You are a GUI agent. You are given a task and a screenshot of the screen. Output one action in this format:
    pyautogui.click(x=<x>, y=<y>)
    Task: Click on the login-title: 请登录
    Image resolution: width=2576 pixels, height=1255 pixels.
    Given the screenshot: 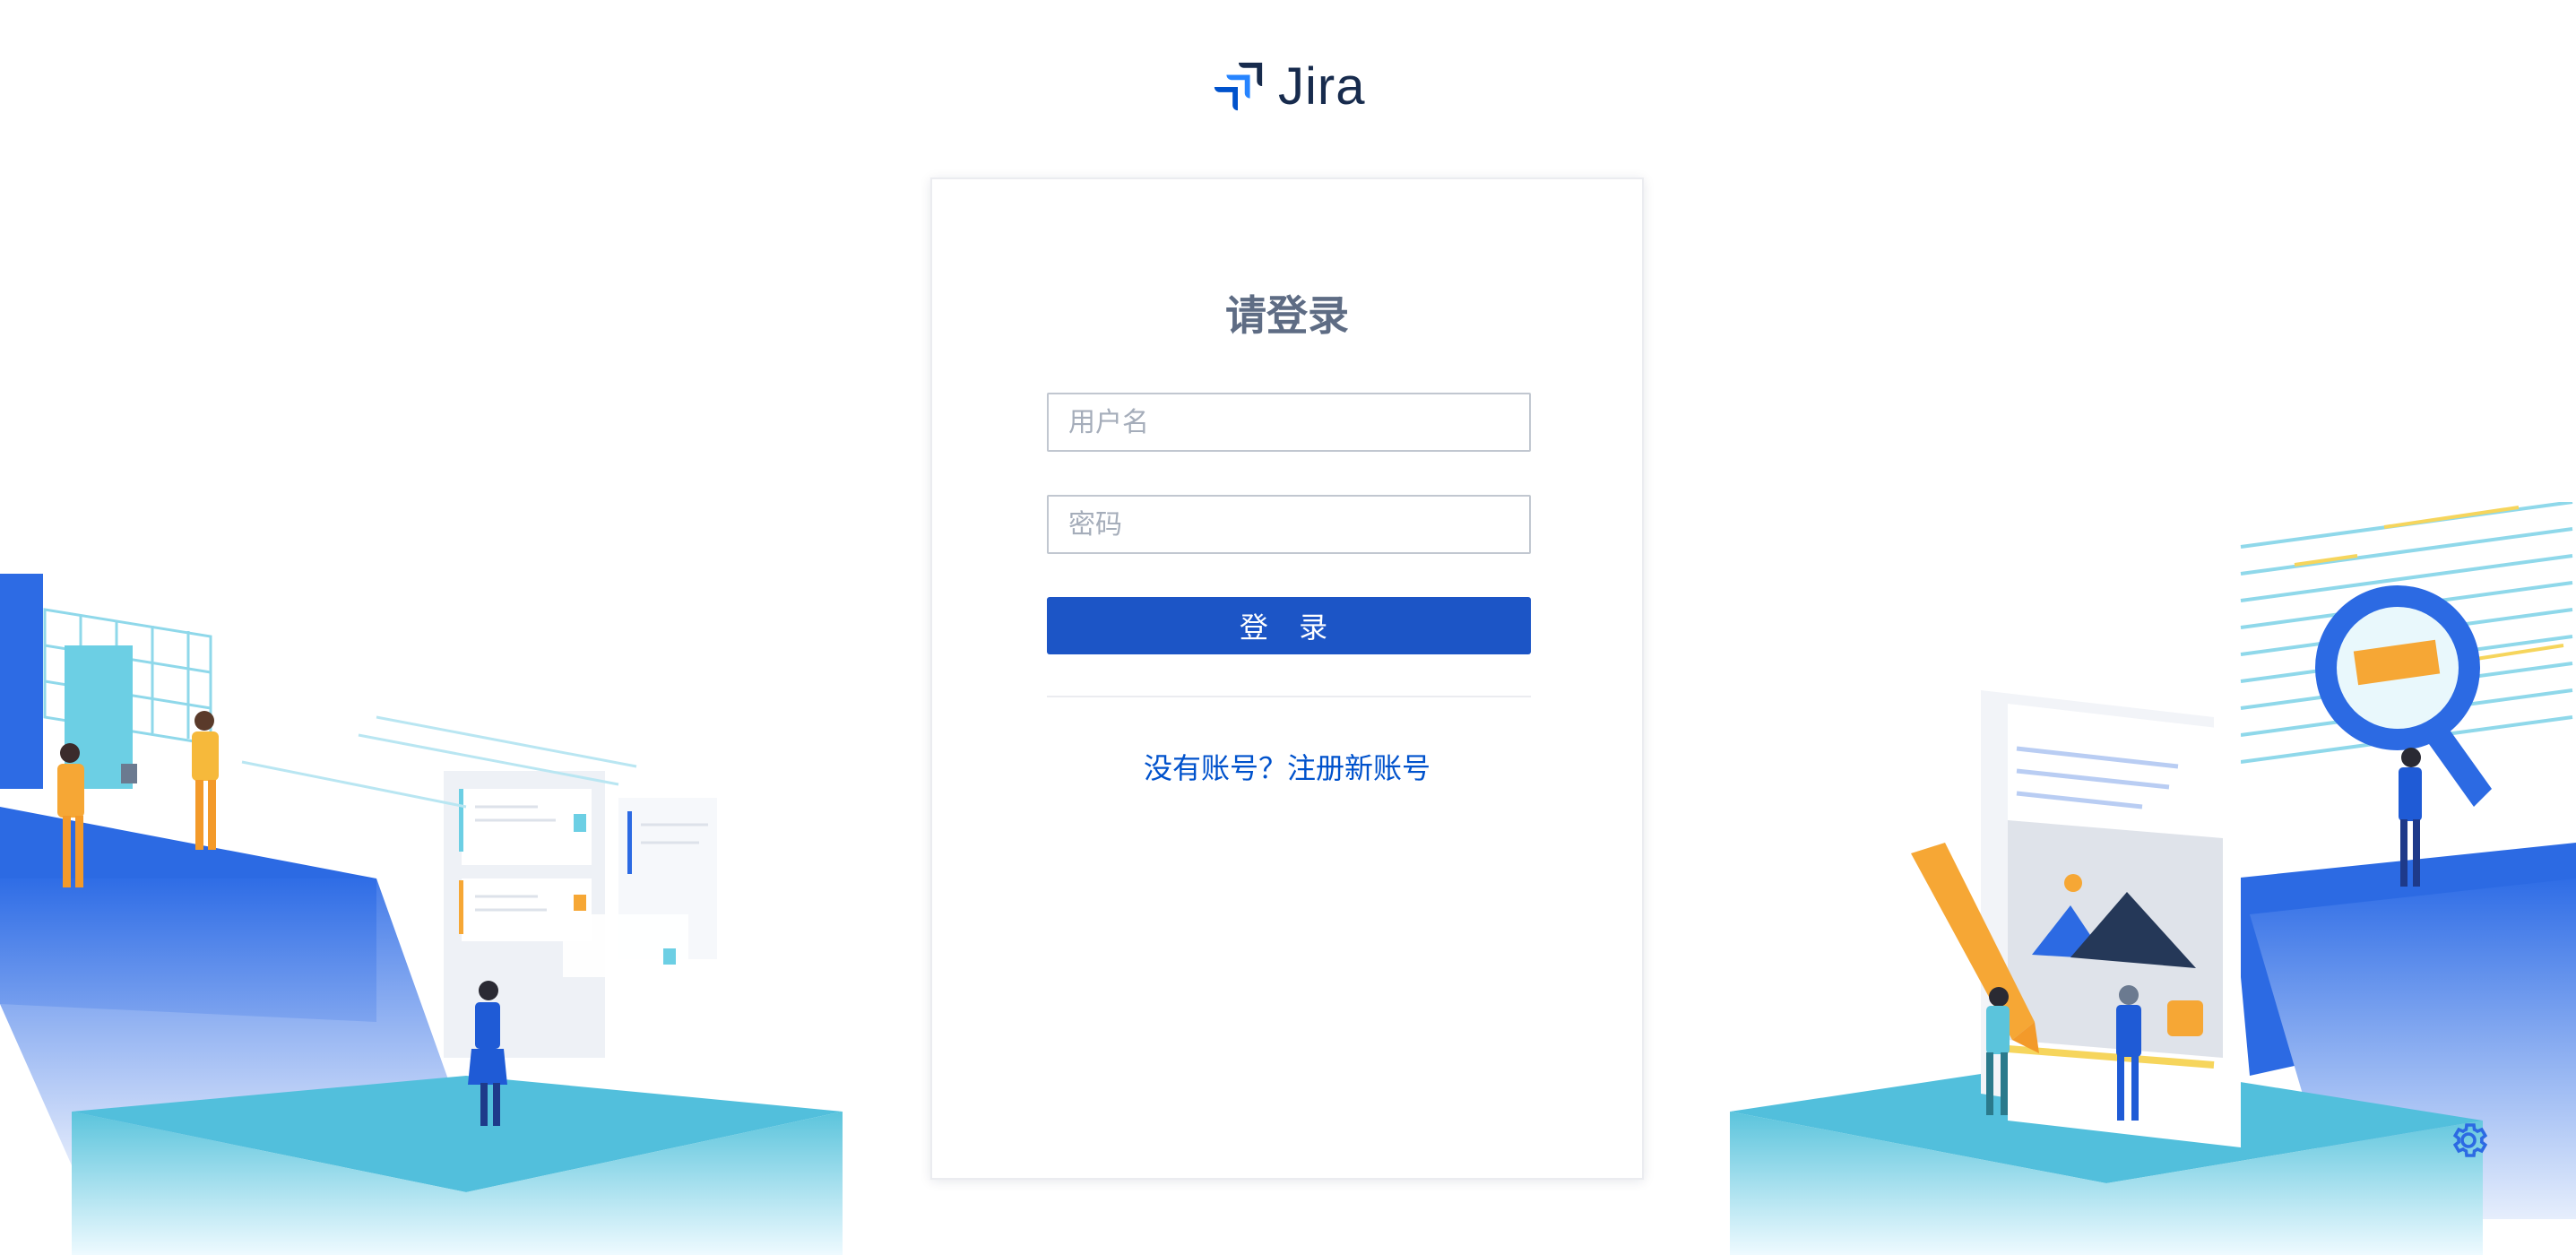 What is the action you would take?
    pyautogui.click(x=1287, y=315)
    